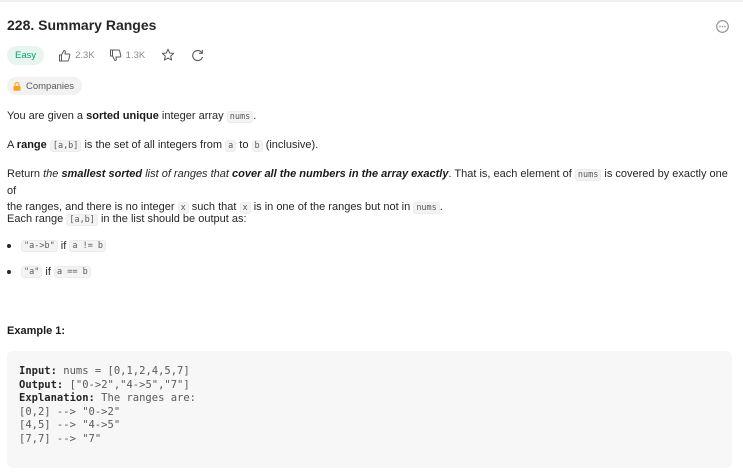  I want to click on example-output-line: Output: ["0->2","4->5","7"], so click(369, 386).